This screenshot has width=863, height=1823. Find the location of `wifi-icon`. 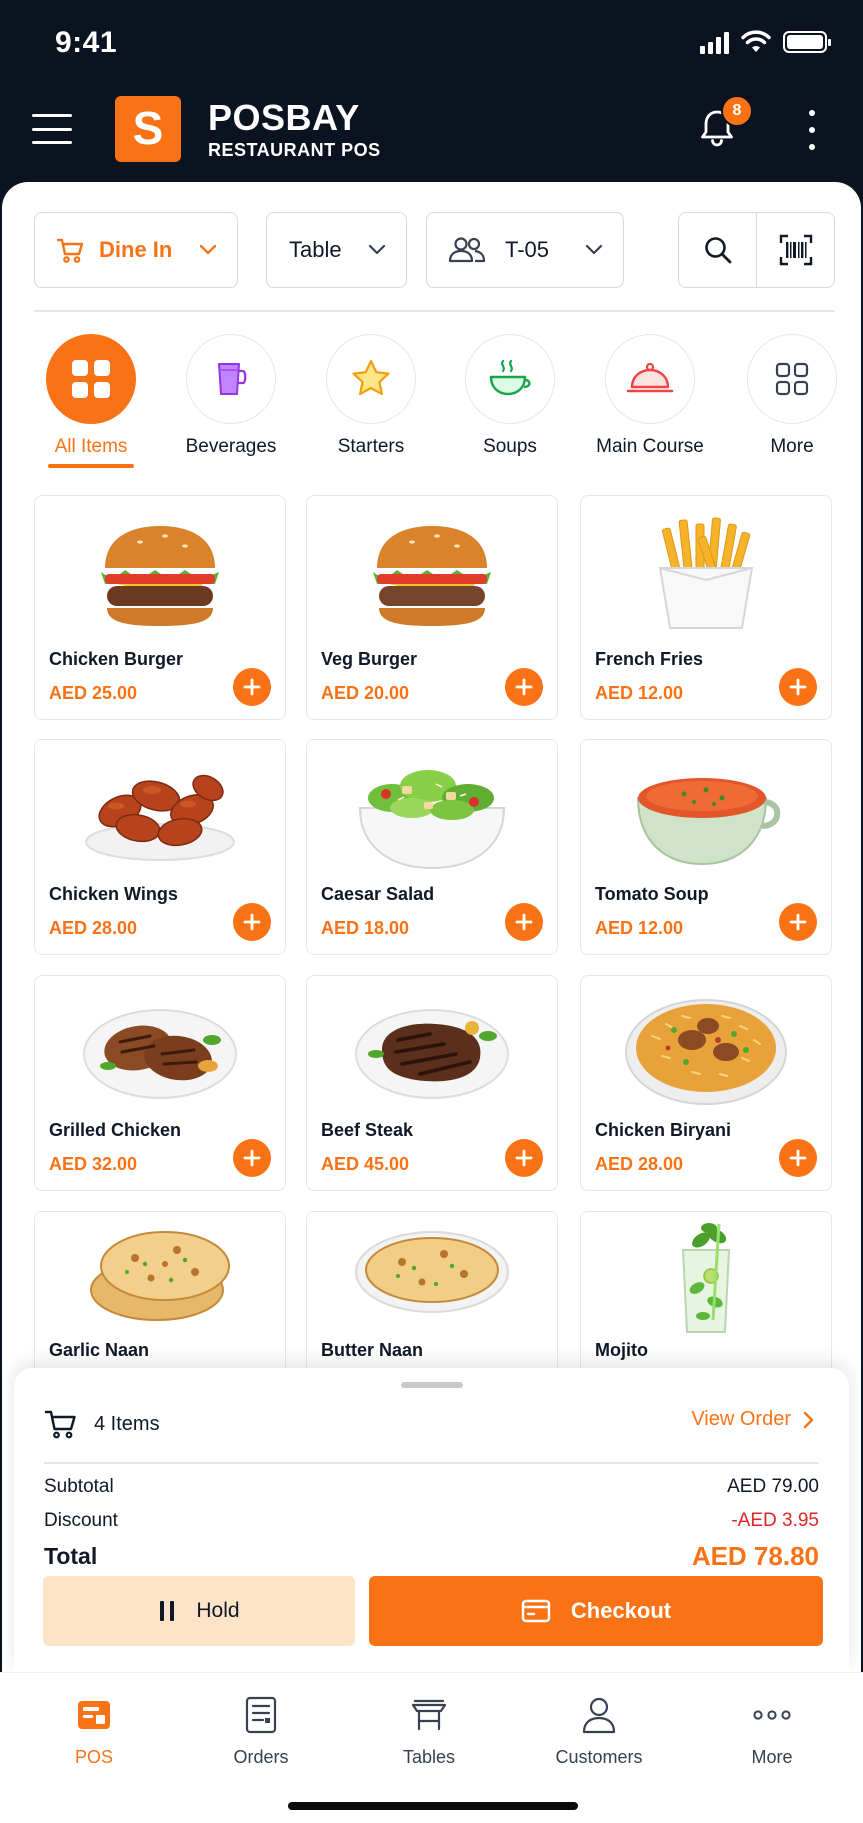

wifi-icon is located at coordinates (756, 41).